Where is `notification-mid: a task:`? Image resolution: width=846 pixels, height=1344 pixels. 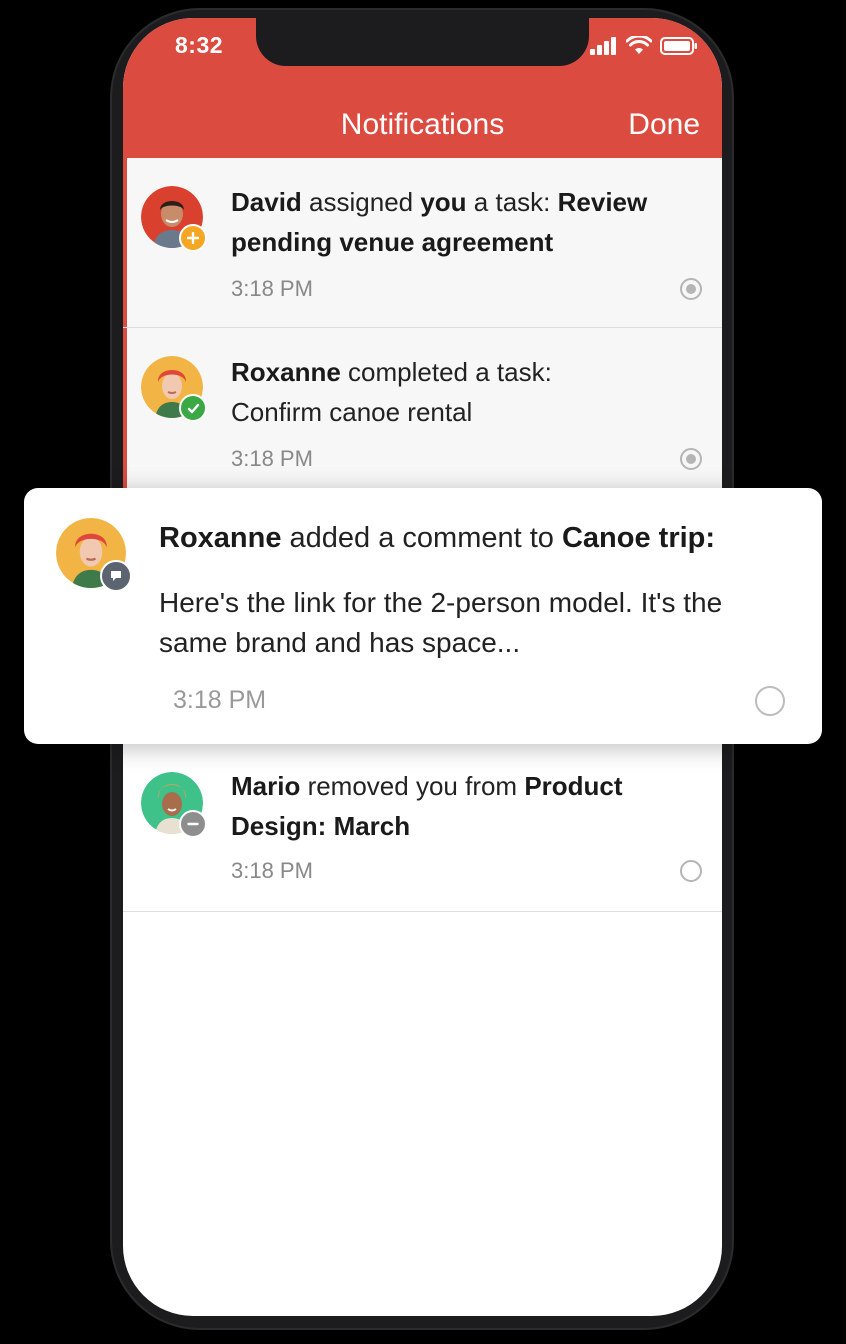 notification-mid: a task: is located at coordinates (512, 202).